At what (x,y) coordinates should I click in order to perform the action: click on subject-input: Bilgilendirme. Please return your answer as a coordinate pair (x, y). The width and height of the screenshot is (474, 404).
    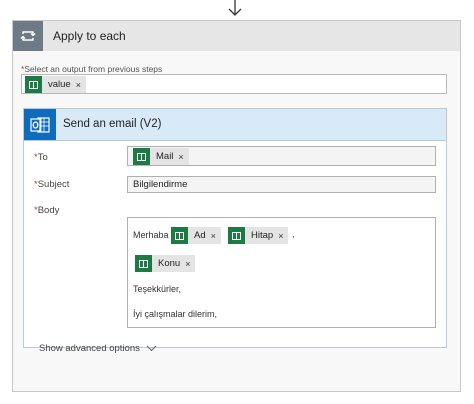
    Looking at the image, I should click on (281, 184).